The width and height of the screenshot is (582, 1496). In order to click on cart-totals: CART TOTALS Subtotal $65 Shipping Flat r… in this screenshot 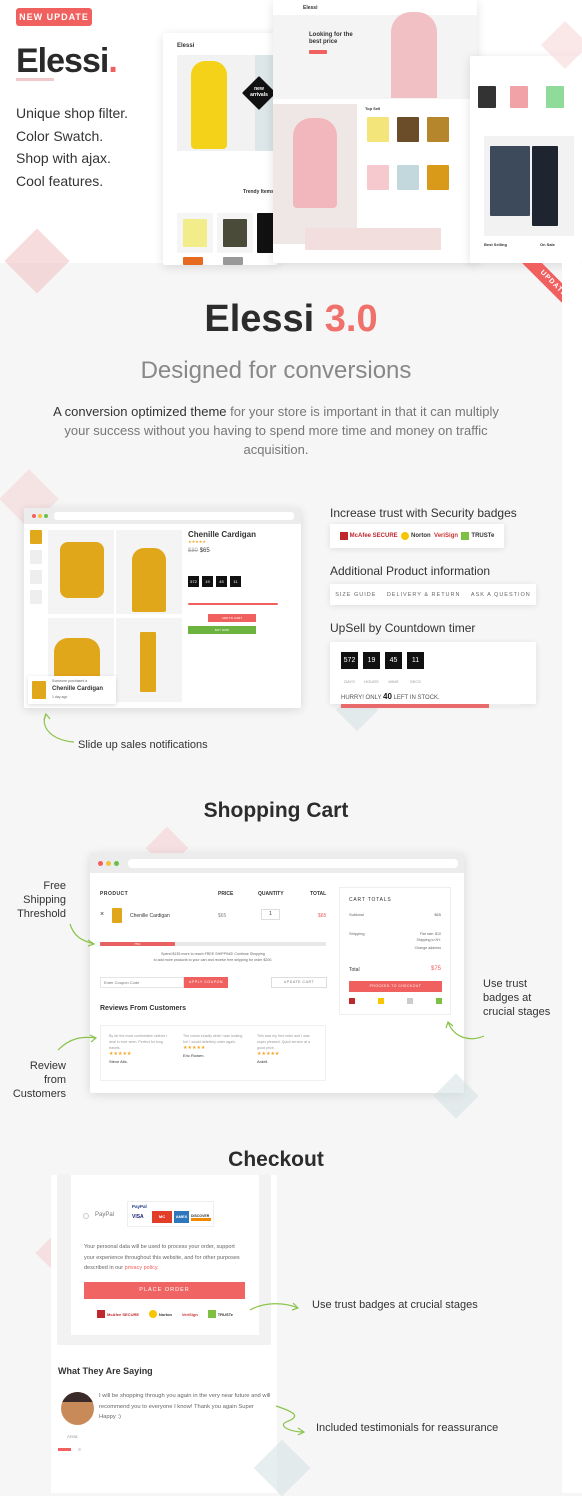, I will do `click(395, 951)`.